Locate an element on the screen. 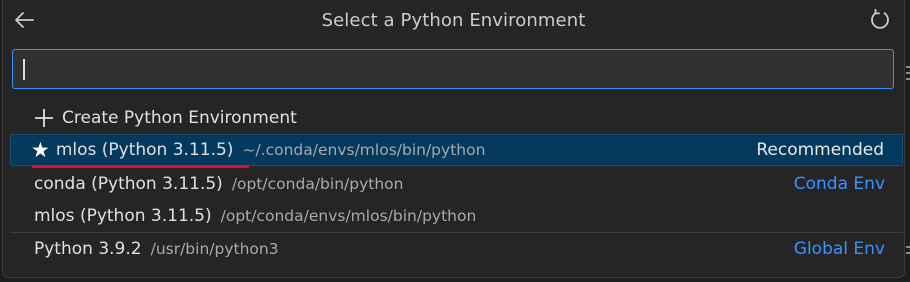  environment-type-link: Conda Env is located at coordinates (839, 184).